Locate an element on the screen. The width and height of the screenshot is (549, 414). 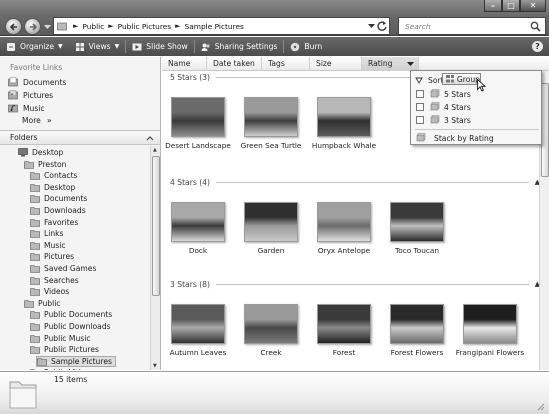
slideshow-button: Slide Show is located at coordinates (160, 46).